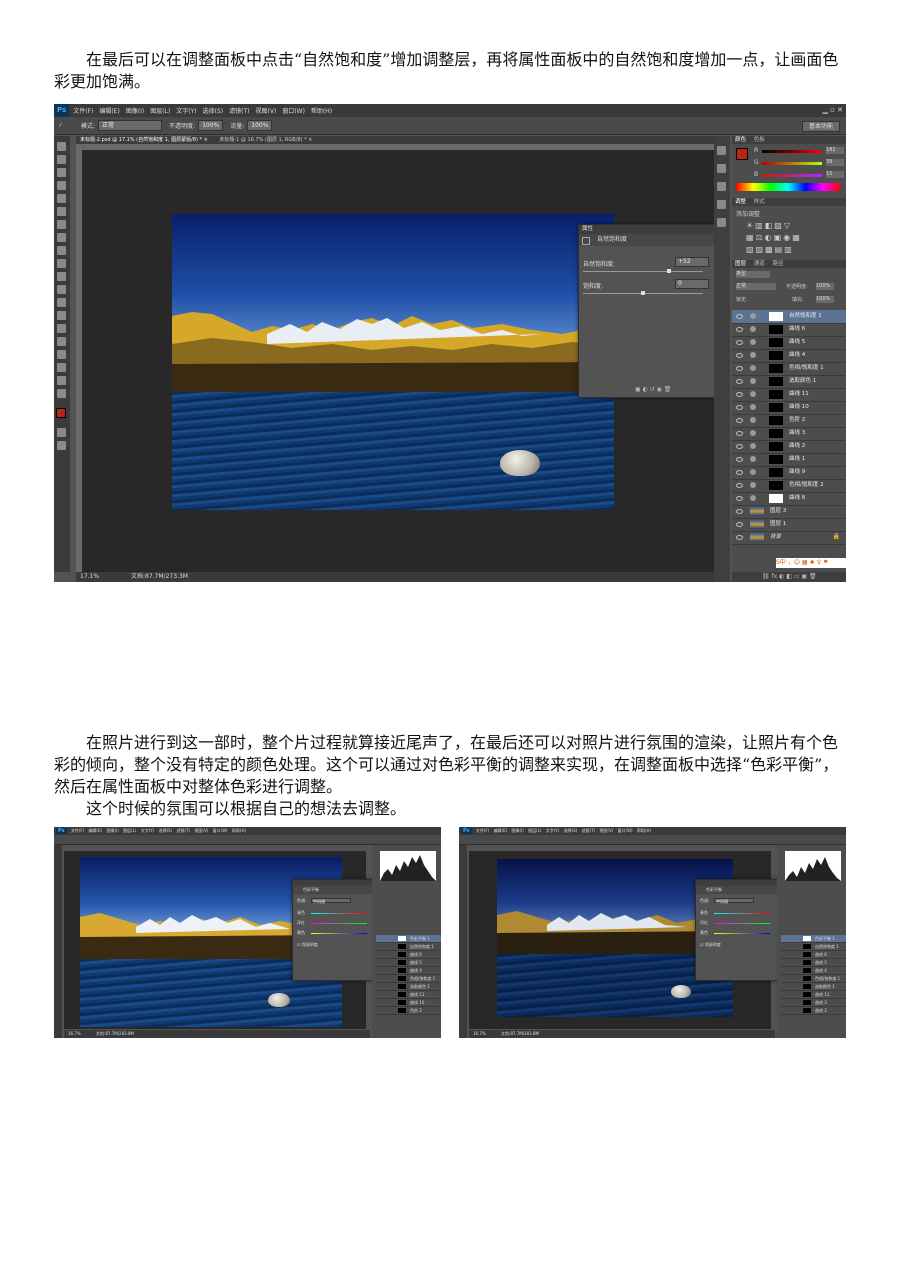 This screenshot has width=900, height=1273. Describe the element at coordinates (61, 185) in the screenshot. I see `quick-select-tool-icon` at that location.